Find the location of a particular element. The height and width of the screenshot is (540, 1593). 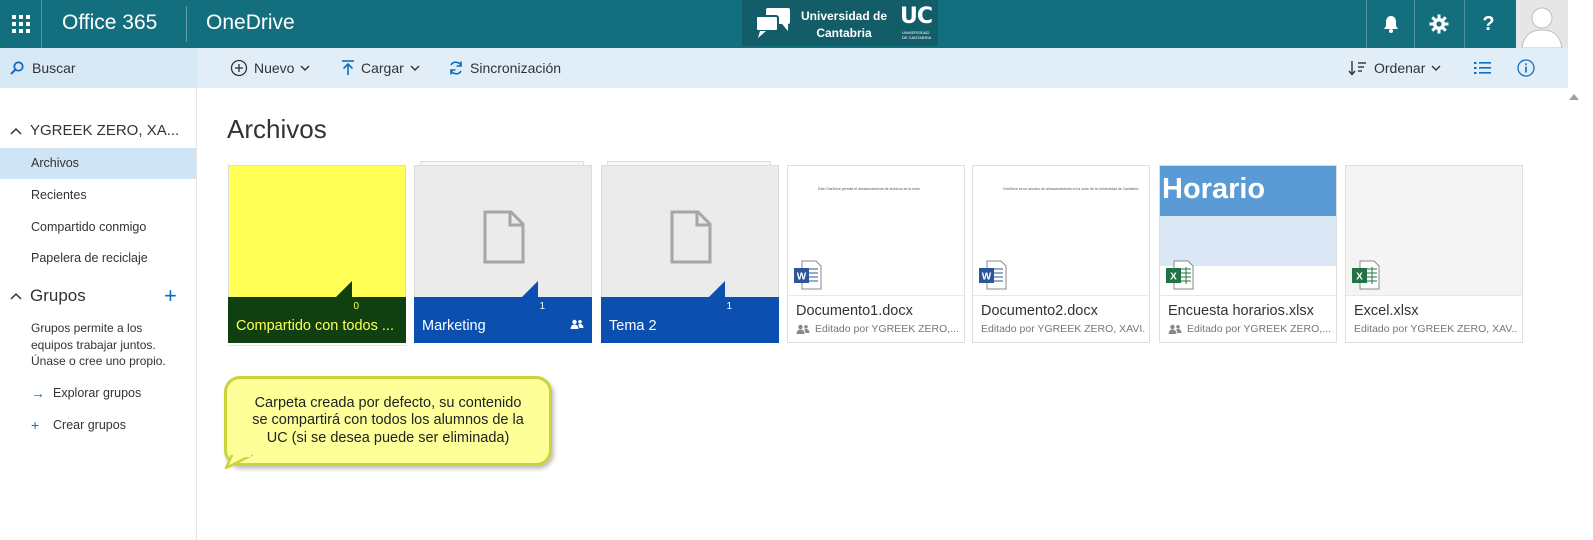

nav-item-recientes: Recientes is located at coordinates (98, 195).